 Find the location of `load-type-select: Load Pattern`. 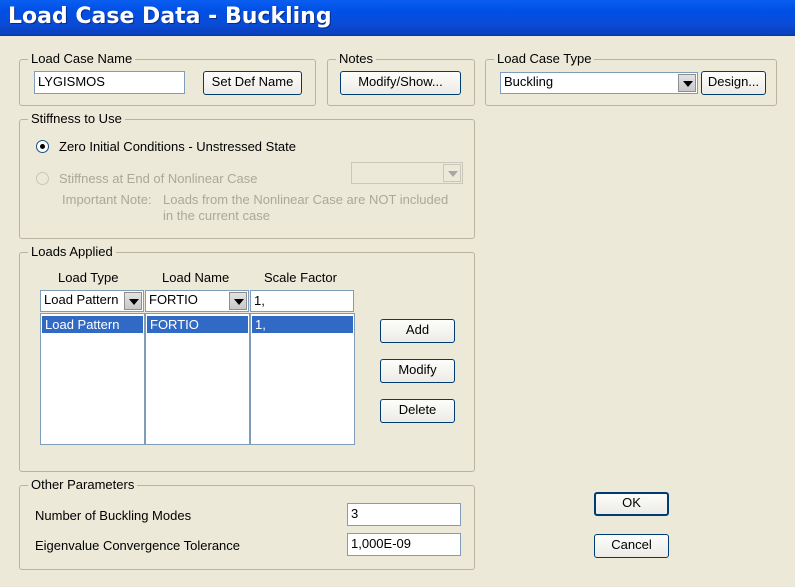

load-type-select: Load Pattern is located at coordinates (92, 301).